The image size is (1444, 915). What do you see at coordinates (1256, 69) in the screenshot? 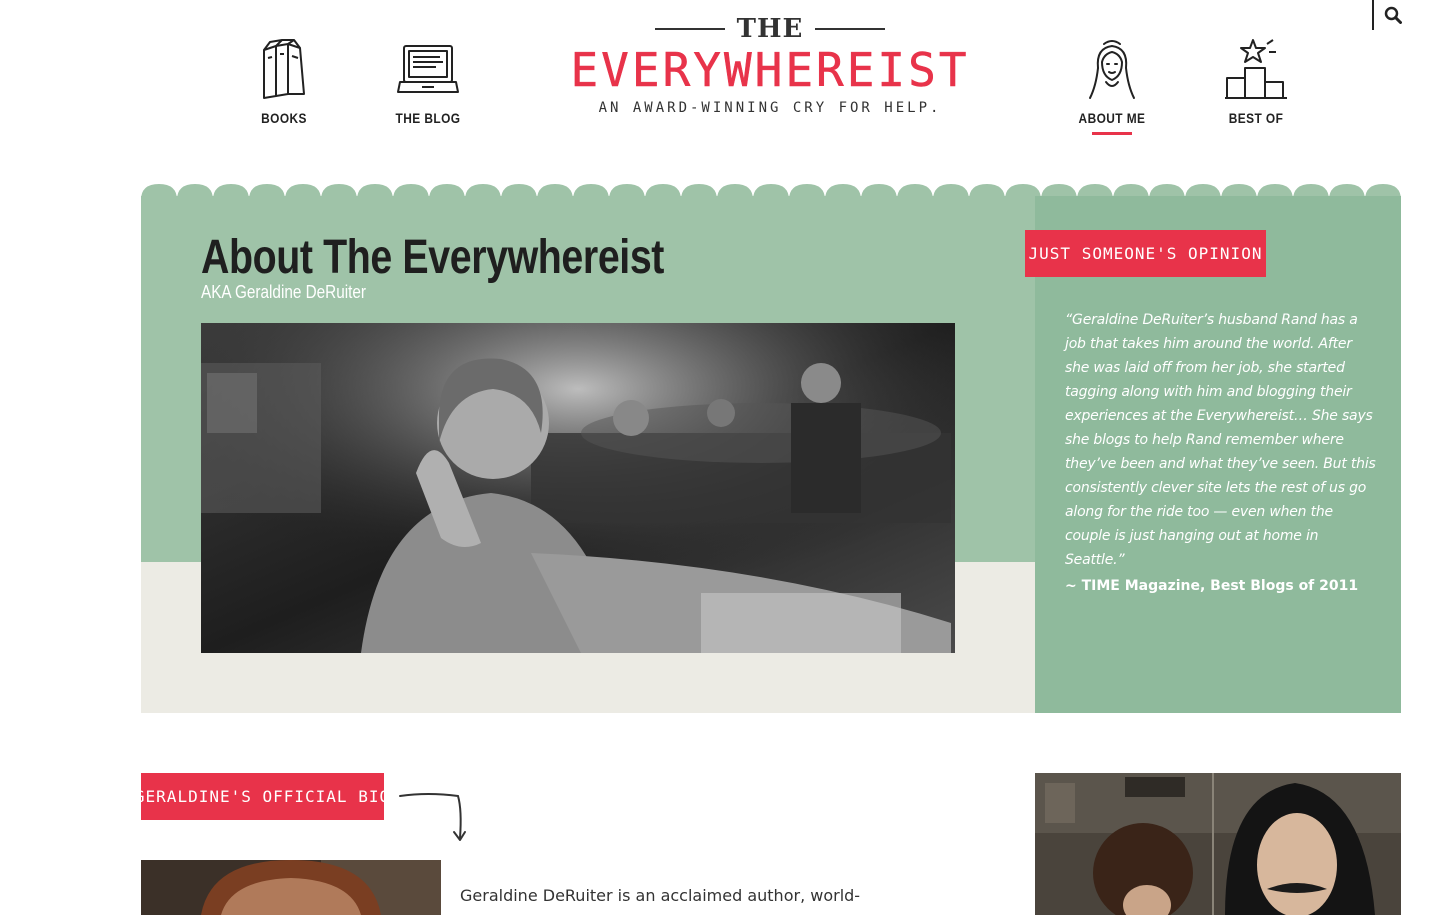
I see `podium-star-icon` at bounding box center [1256, 69].